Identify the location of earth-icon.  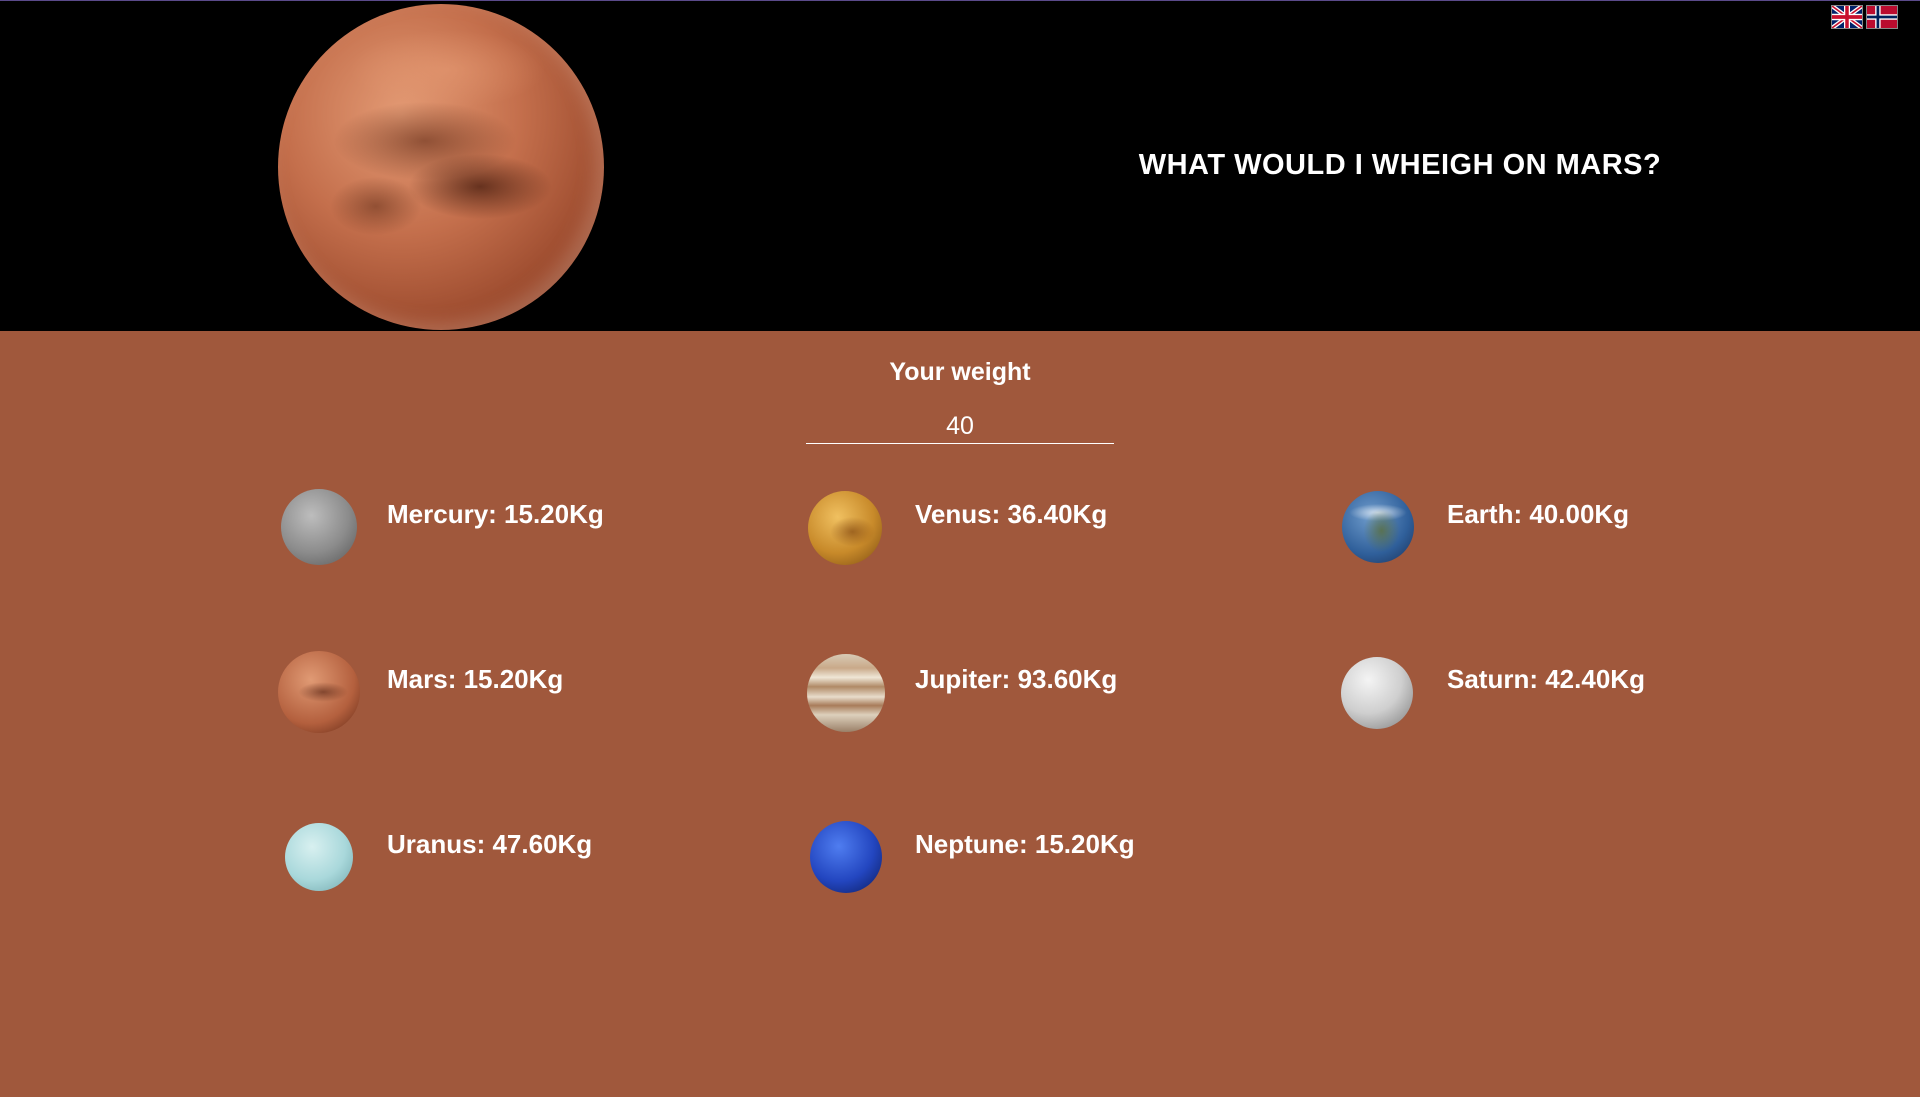
(1378, 527).